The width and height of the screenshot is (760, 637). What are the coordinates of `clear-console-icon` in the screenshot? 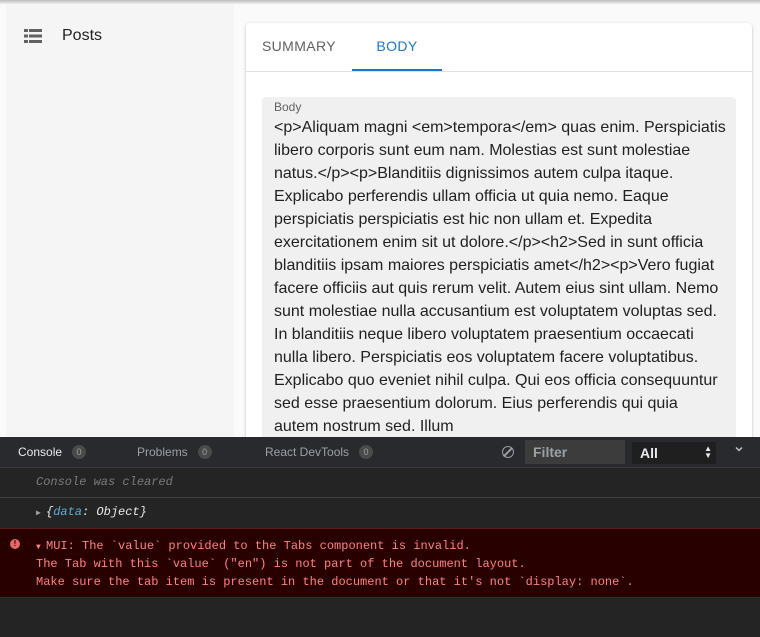 It's located at (508, 452).